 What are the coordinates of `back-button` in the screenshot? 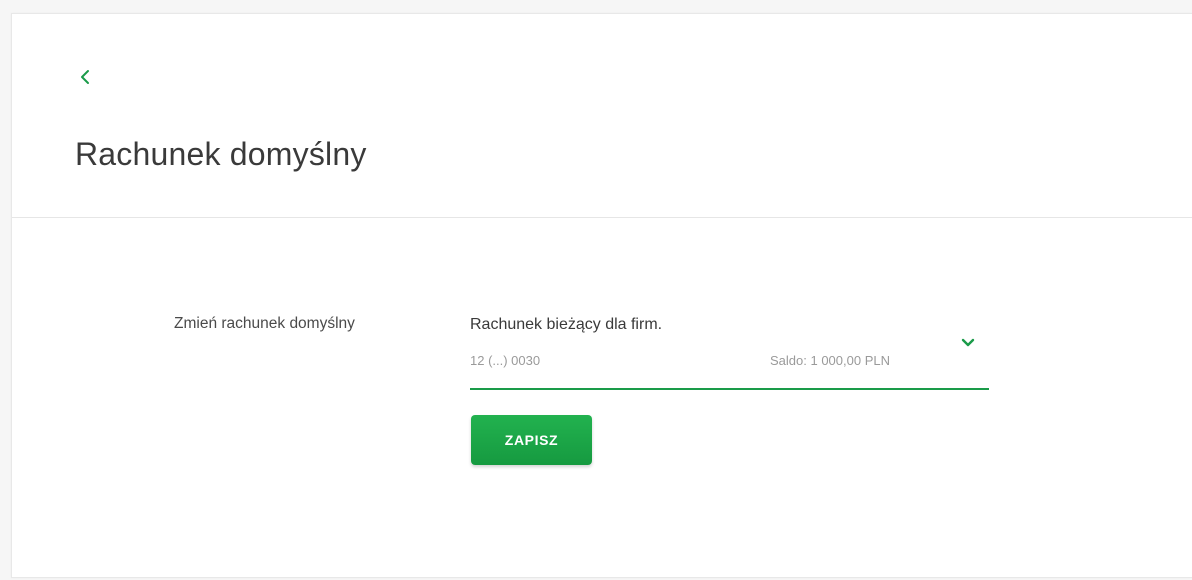 It's located at (85, 77).